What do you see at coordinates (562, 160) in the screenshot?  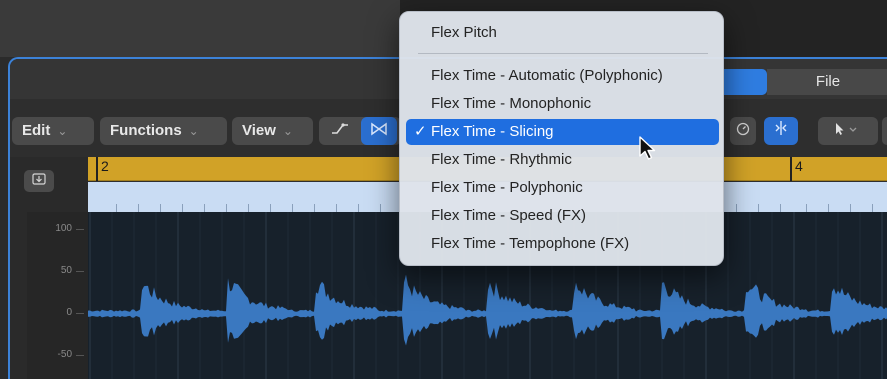 I see `menu-item-flex-time-rhythmic: Flex Time - Rhythmic` at bounding box center [562, 160].